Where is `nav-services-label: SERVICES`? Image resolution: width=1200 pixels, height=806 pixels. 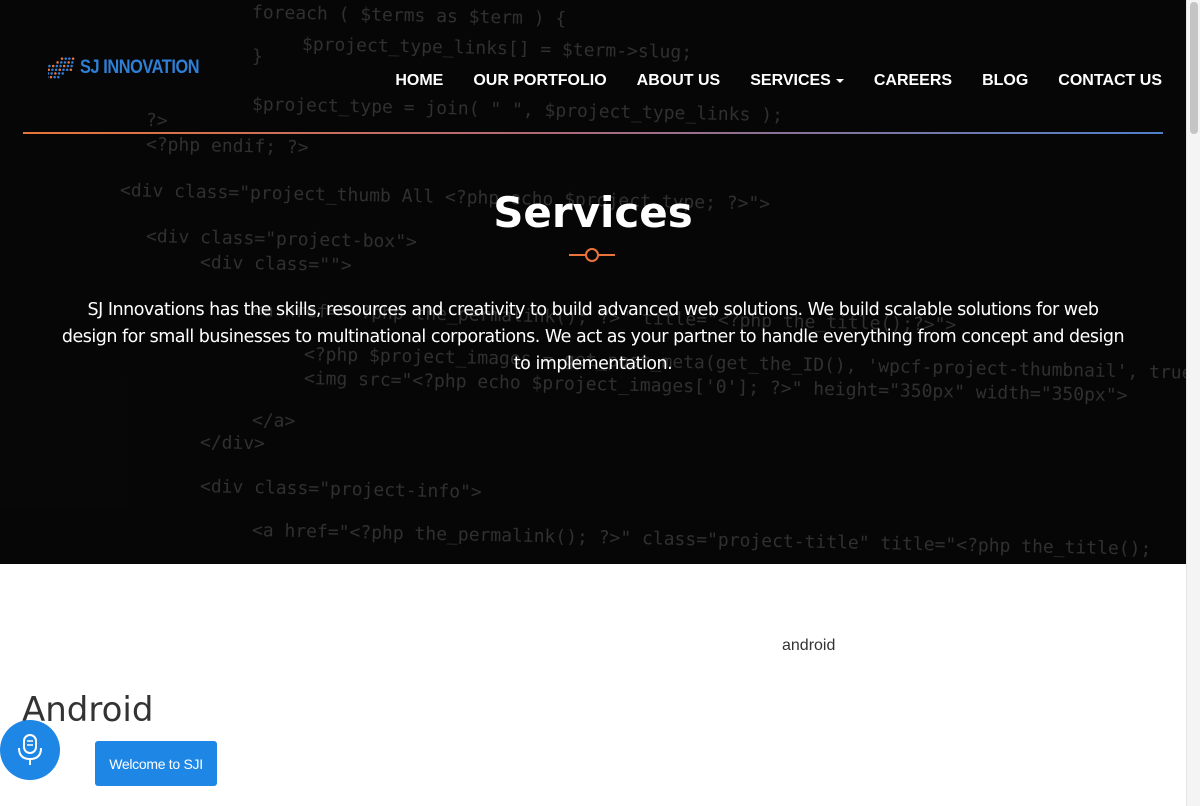
nav-services-label: SERVICES is located at coordinates (790, 80).